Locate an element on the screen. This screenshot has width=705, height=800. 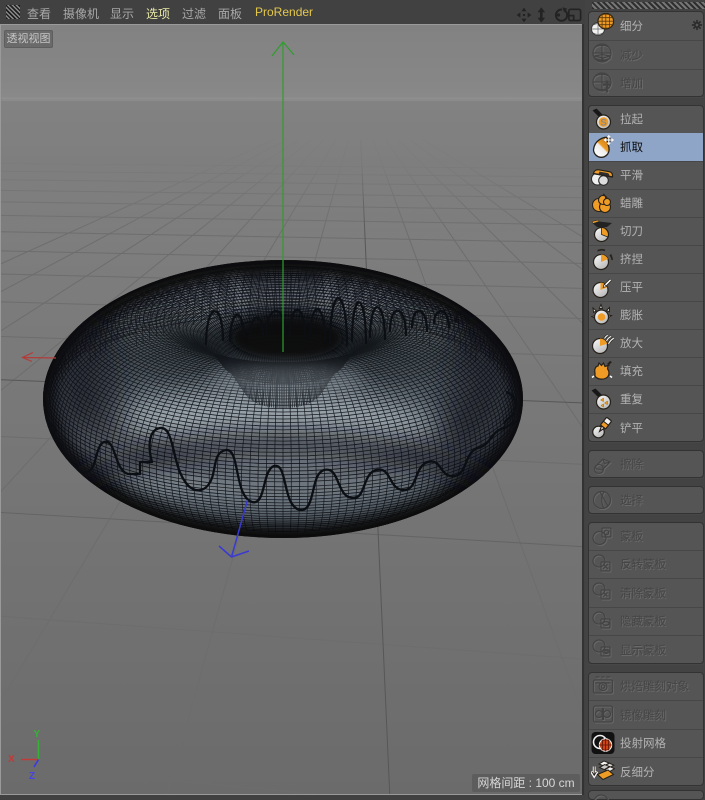
svg-text: Y is located at coordinates (37, 734).